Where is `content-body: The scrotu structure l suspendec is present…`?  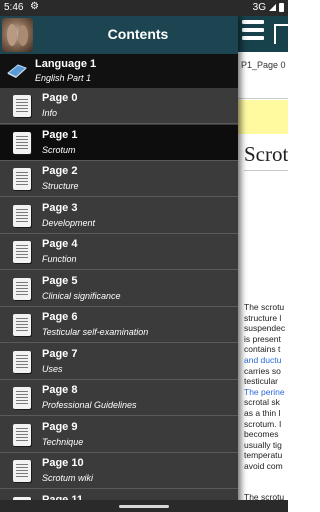
content-body: The scrotu structure l suspendec is present… is located at coordinates (266, 387).